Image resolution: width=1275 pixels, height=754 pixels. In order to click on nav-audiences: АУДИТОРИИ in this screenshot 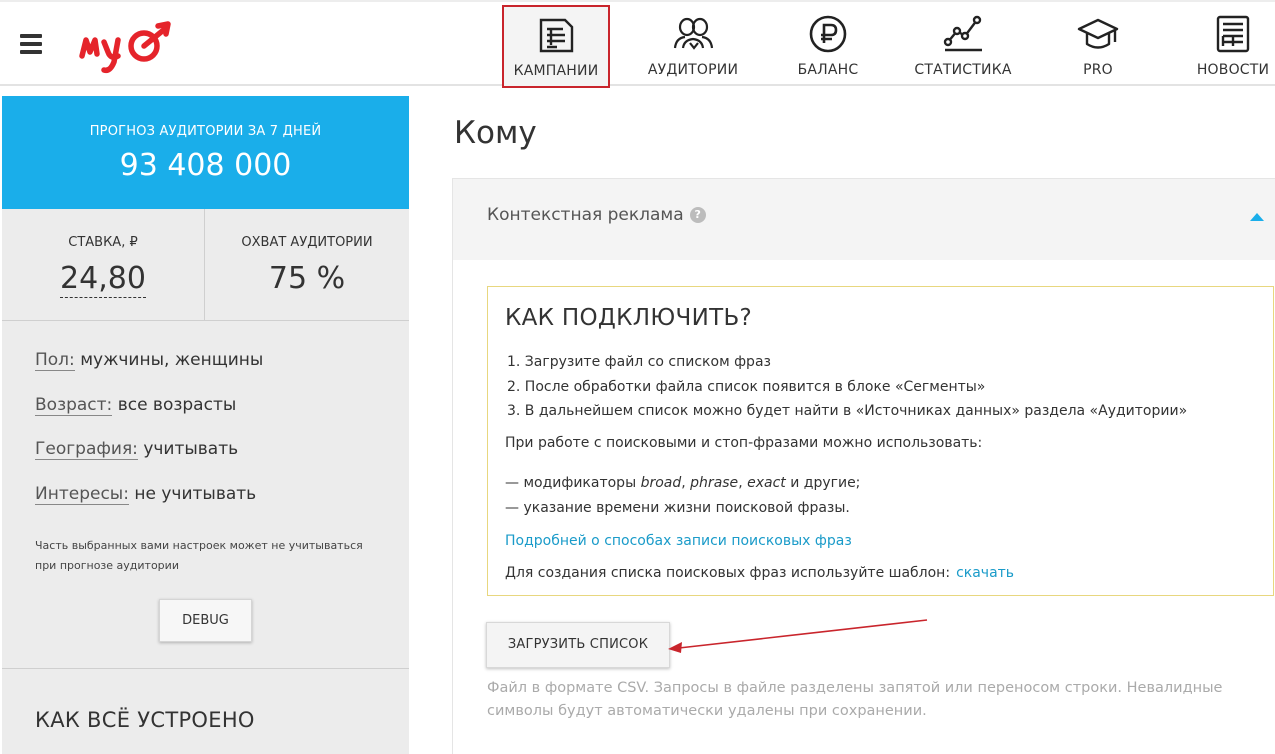, I will do `click(693, 46)`.